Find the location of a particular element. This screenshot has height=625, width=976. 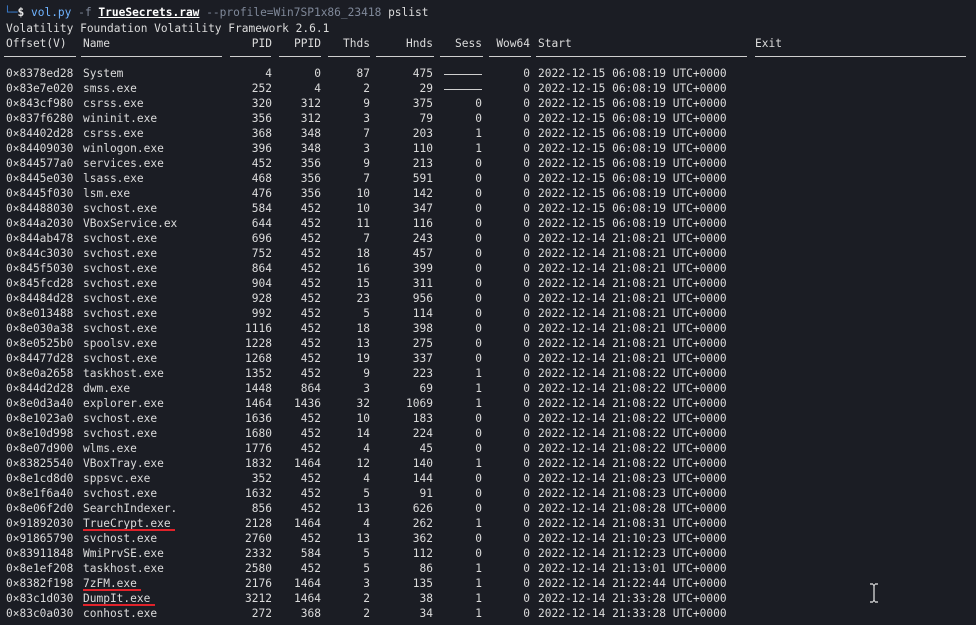

cell-thds: 18 is located at coordinates (363, 328).